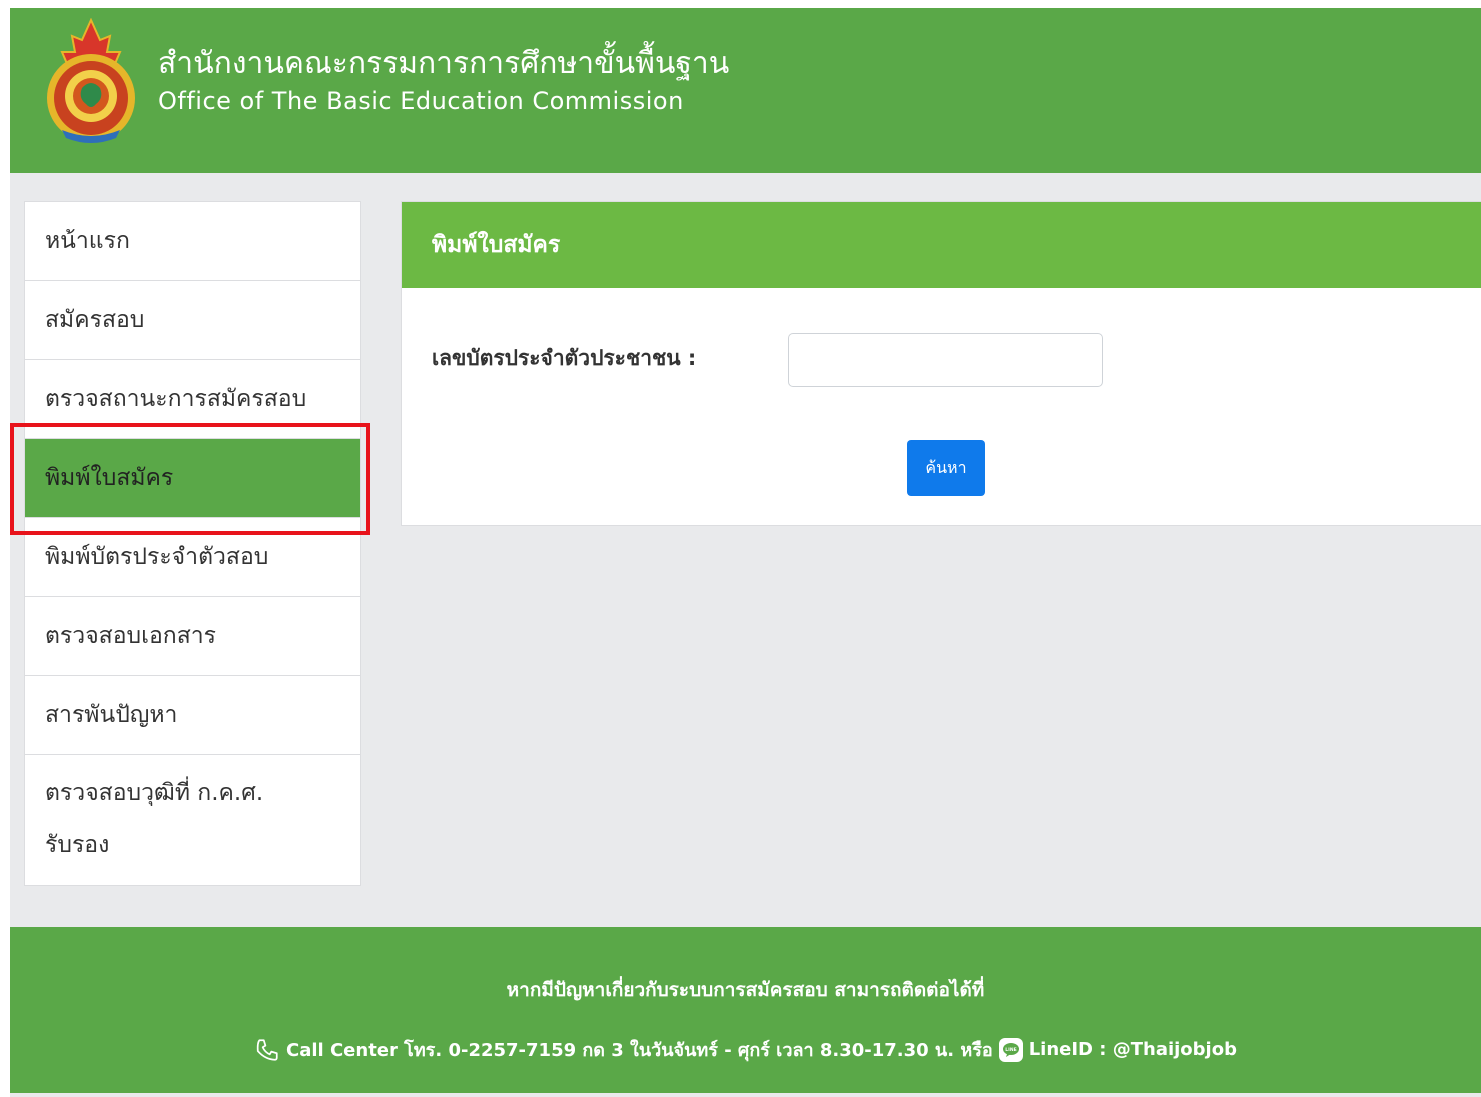 The image size is (1481, 1097). Describe the element at coordinates (157, 557) in the screenshot. I see `sidebar-item-label: พิมพ์บัตรประจำตัวสอบ` at that location.